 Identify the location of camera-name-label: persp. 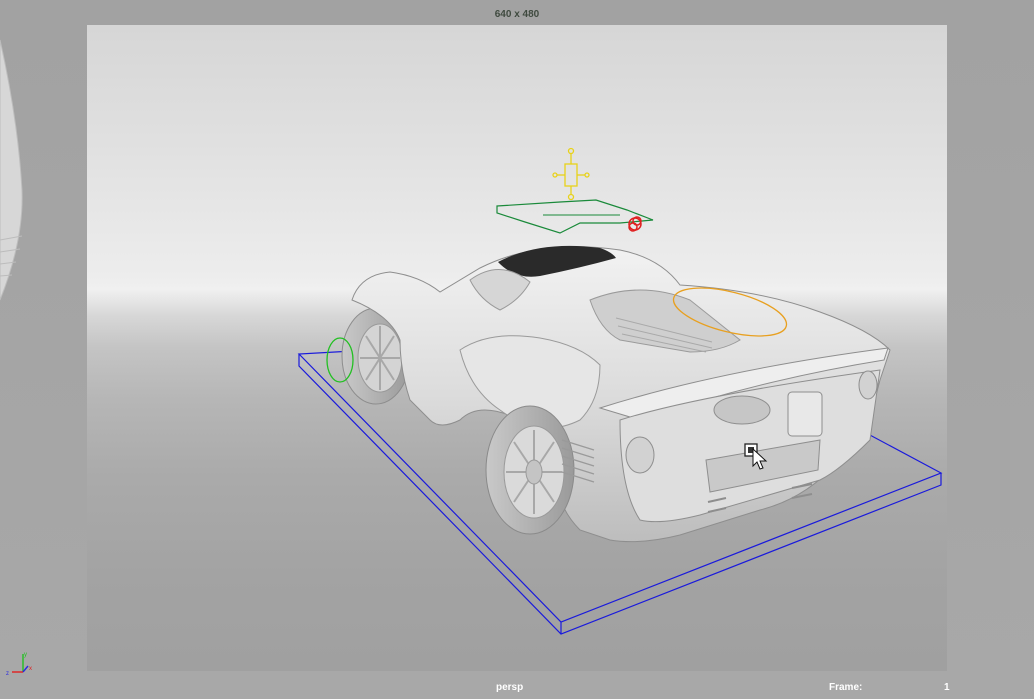
(510, 687).